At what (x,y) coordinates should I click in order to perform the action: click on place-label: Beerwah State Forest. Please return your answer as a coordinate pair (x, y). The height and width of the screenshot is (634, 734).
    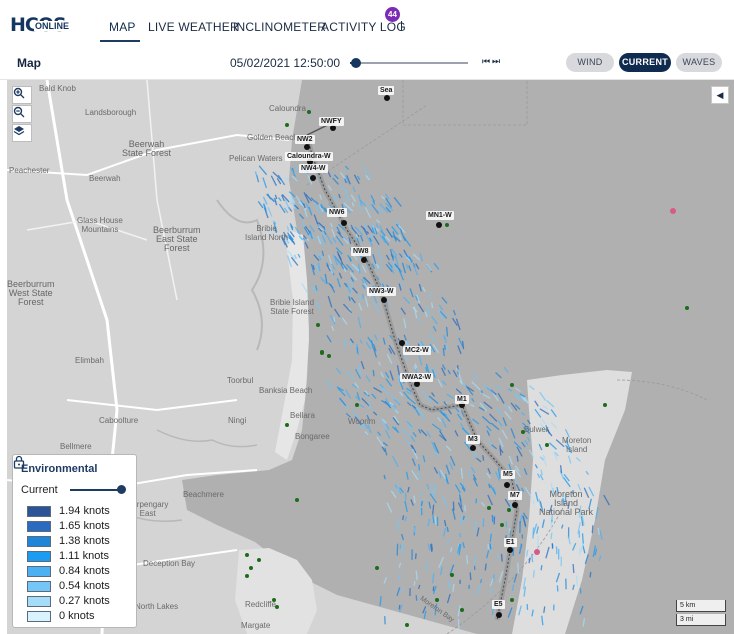
    Looking at the image, I should click on (147, 148).